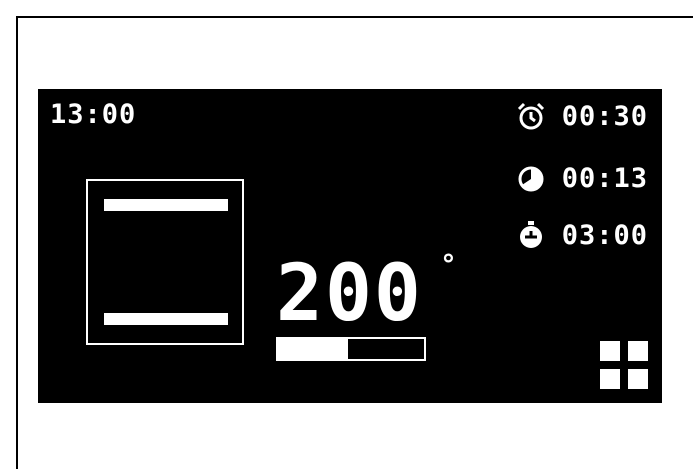 The image size is (695, 469). Describe the element at coordinates (604, 116) in the screenshot. I see `alarm-time-value: 00:30` at that location.